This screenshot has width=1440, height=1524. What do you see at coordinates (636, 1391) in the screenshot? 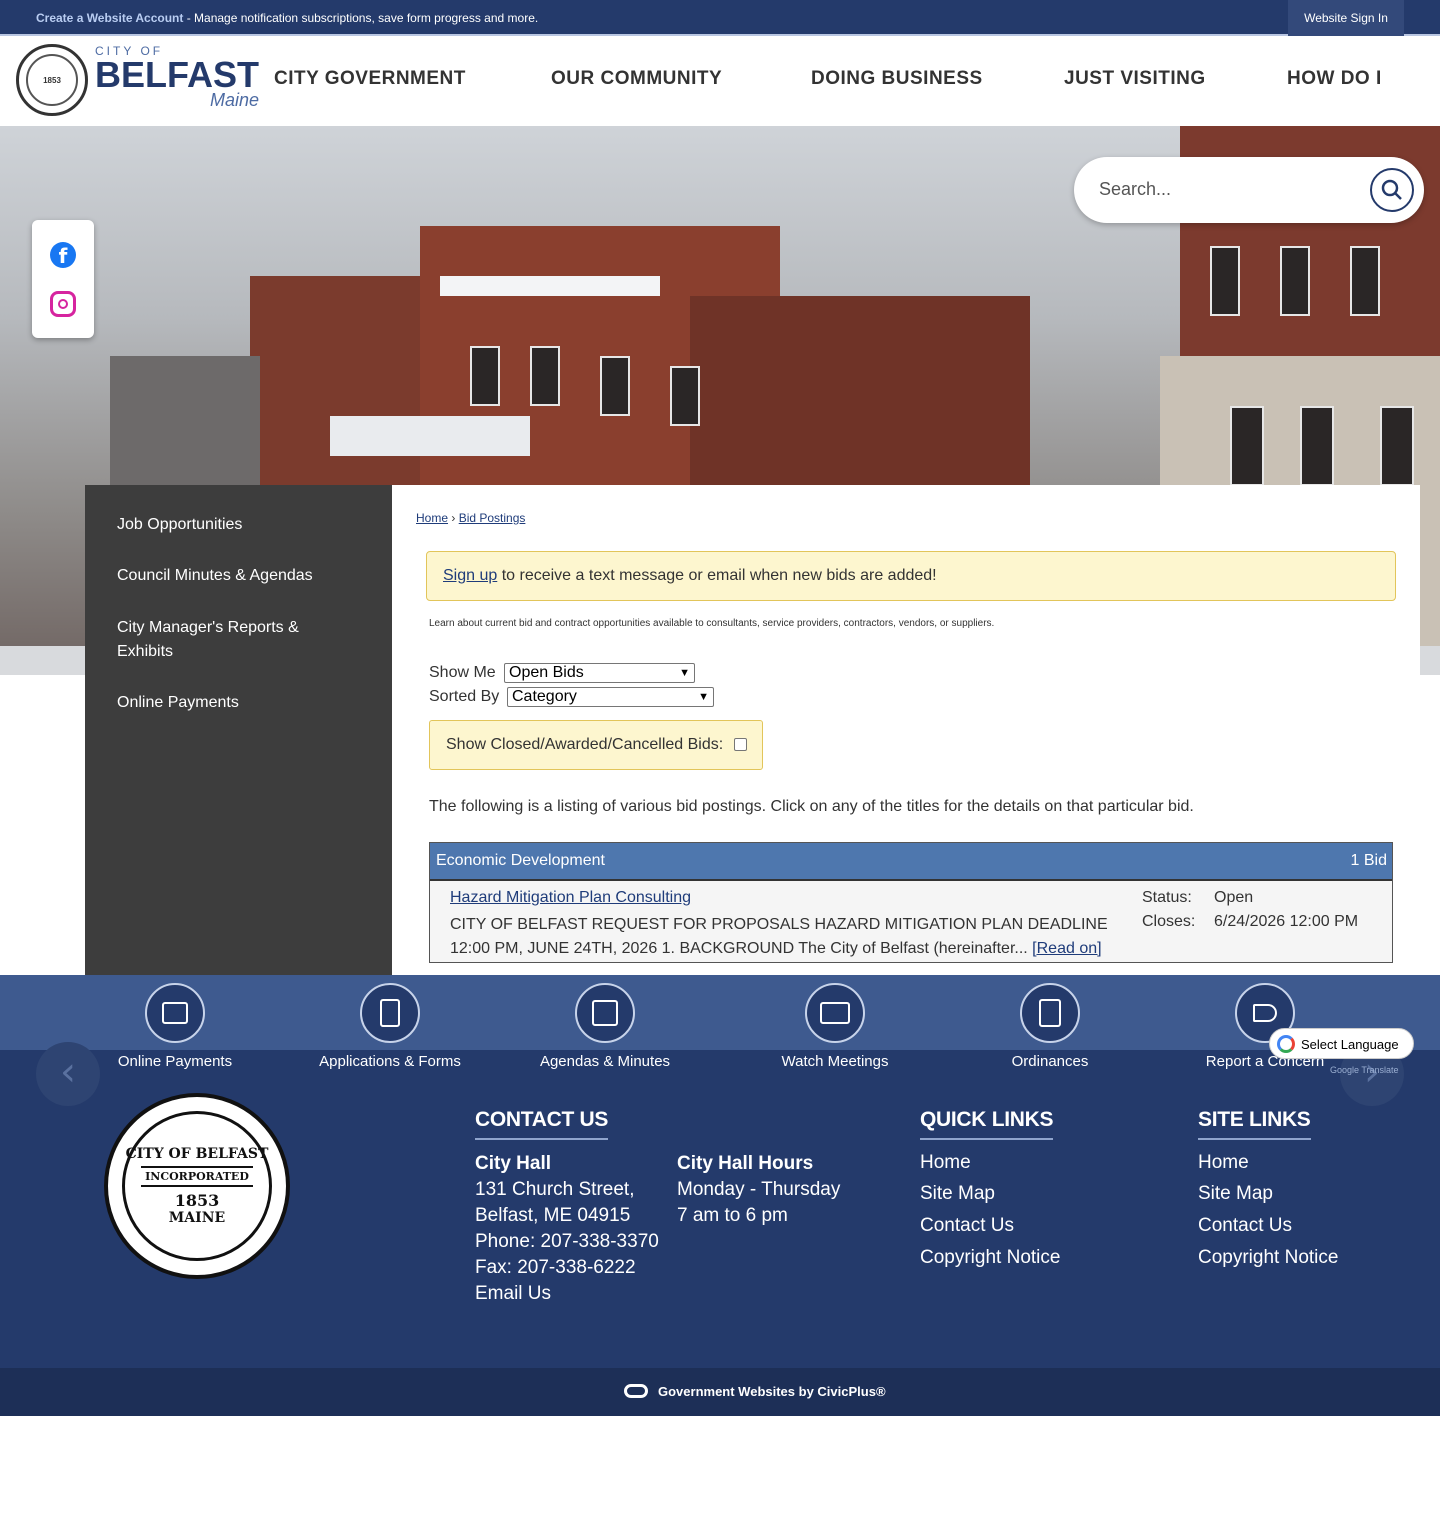
I see `civicplus-logo-icon` at bounding box center [636, 1391].